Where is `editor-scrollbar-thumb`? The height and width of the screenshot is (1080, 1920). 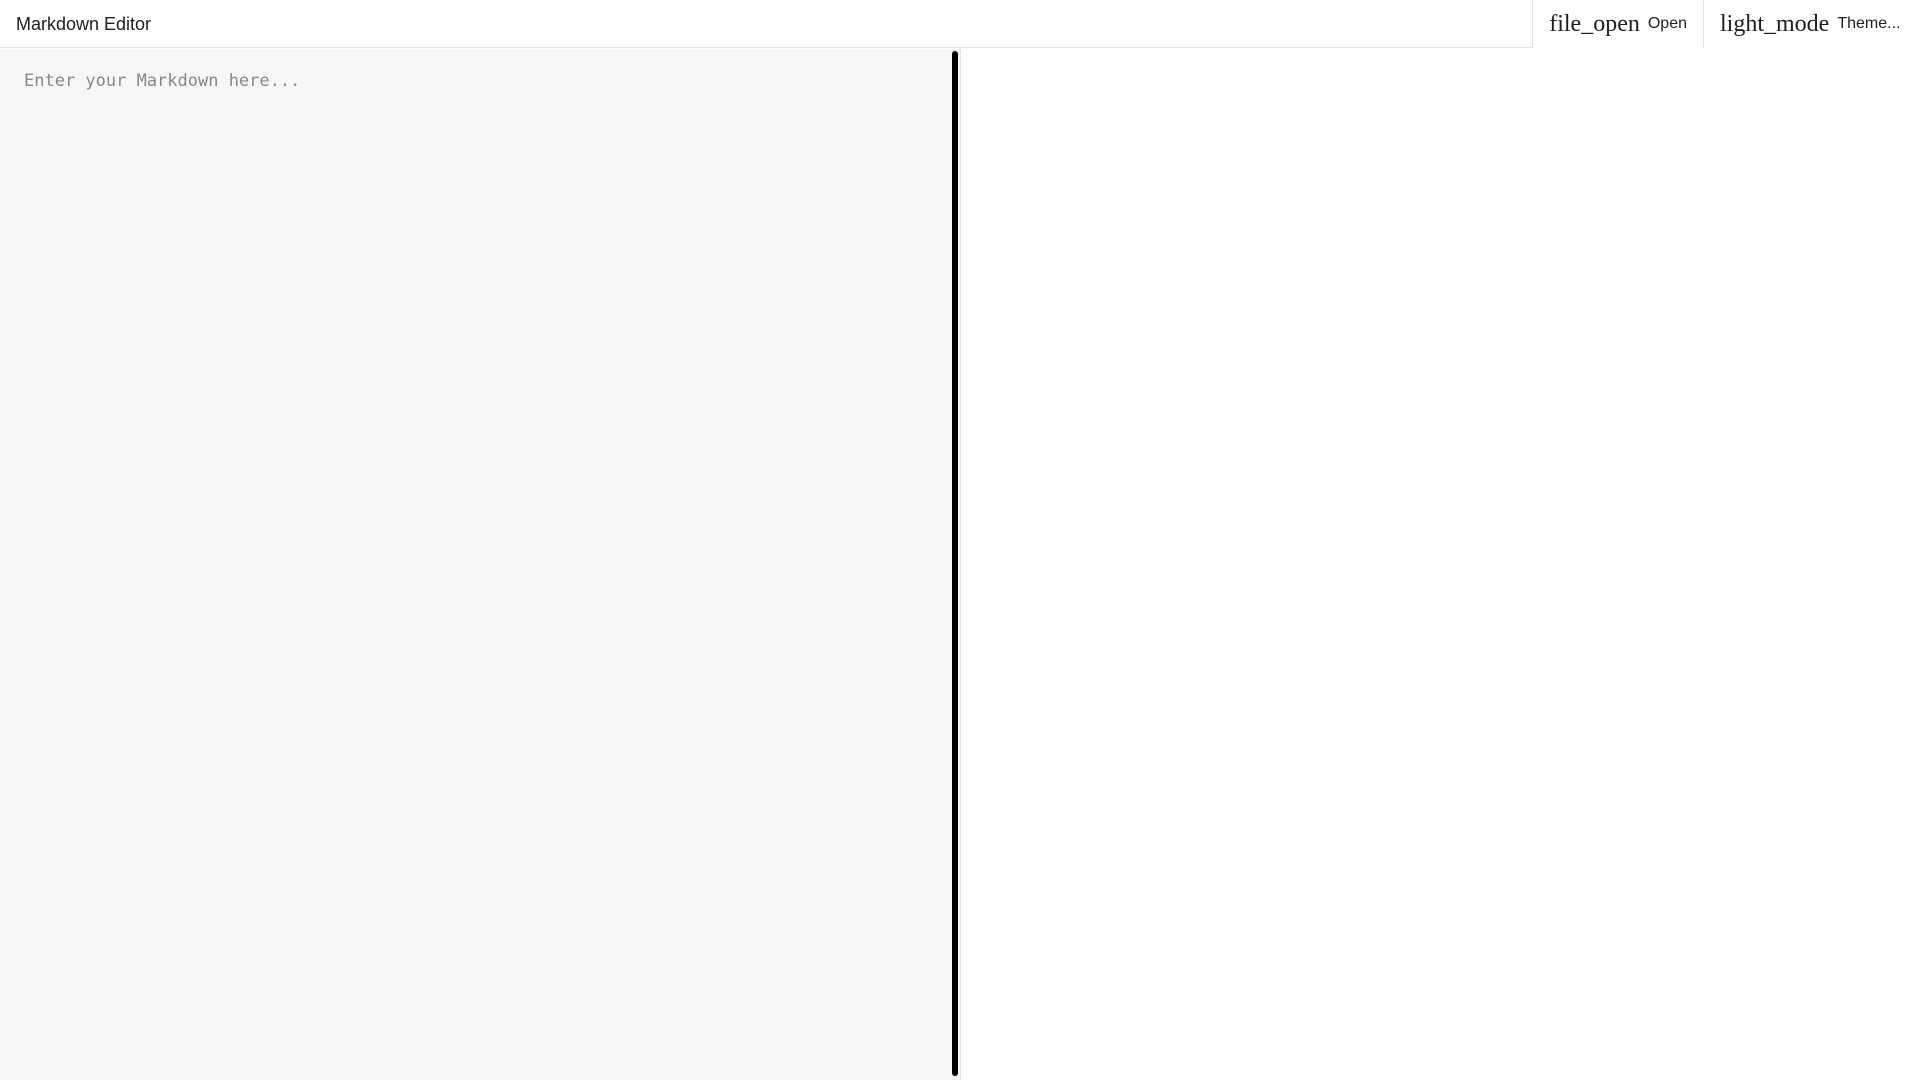 editor-scrollbar-thumb is located at coordinates (955, 563).